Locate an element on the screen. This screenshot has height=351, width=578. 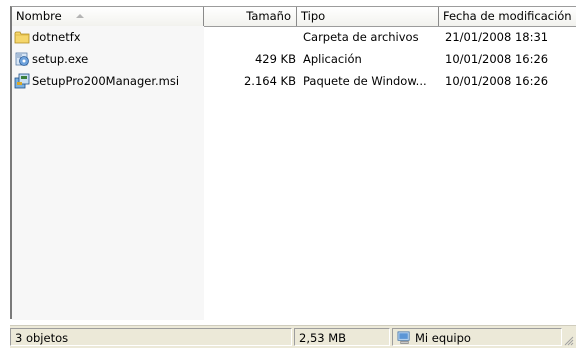
sort-ascending-icon is located at coordinates (79, 15).